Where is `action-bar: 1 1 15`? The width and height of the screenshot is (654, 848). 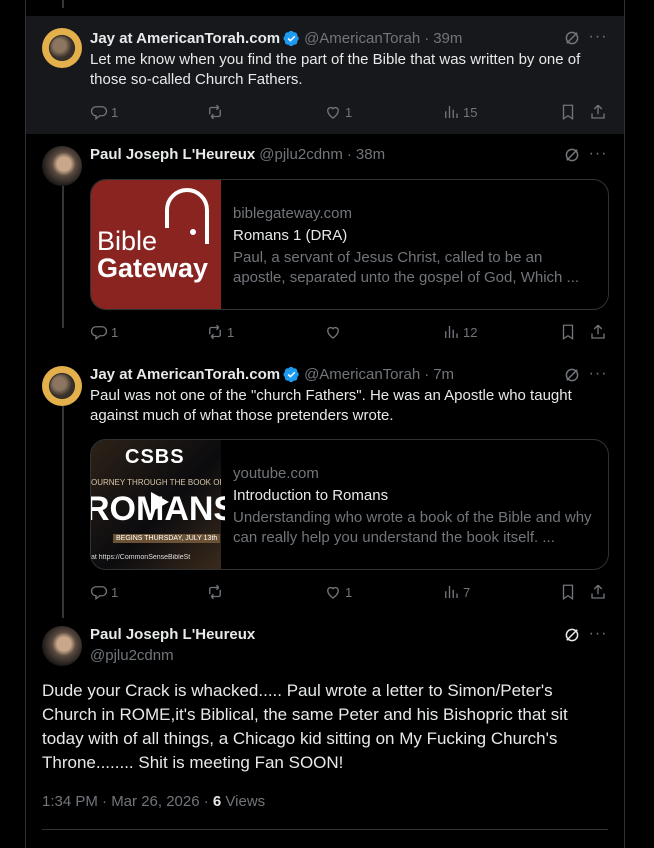 action-bar: 1 1 15 is located at coordinates (350, 112).